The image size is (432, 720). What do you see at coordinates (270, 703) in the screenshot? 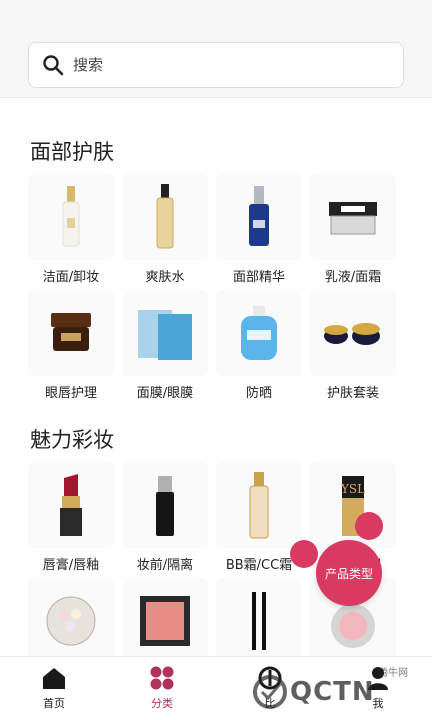
I see `tab-label: 比` at bounding box center [270, 703].